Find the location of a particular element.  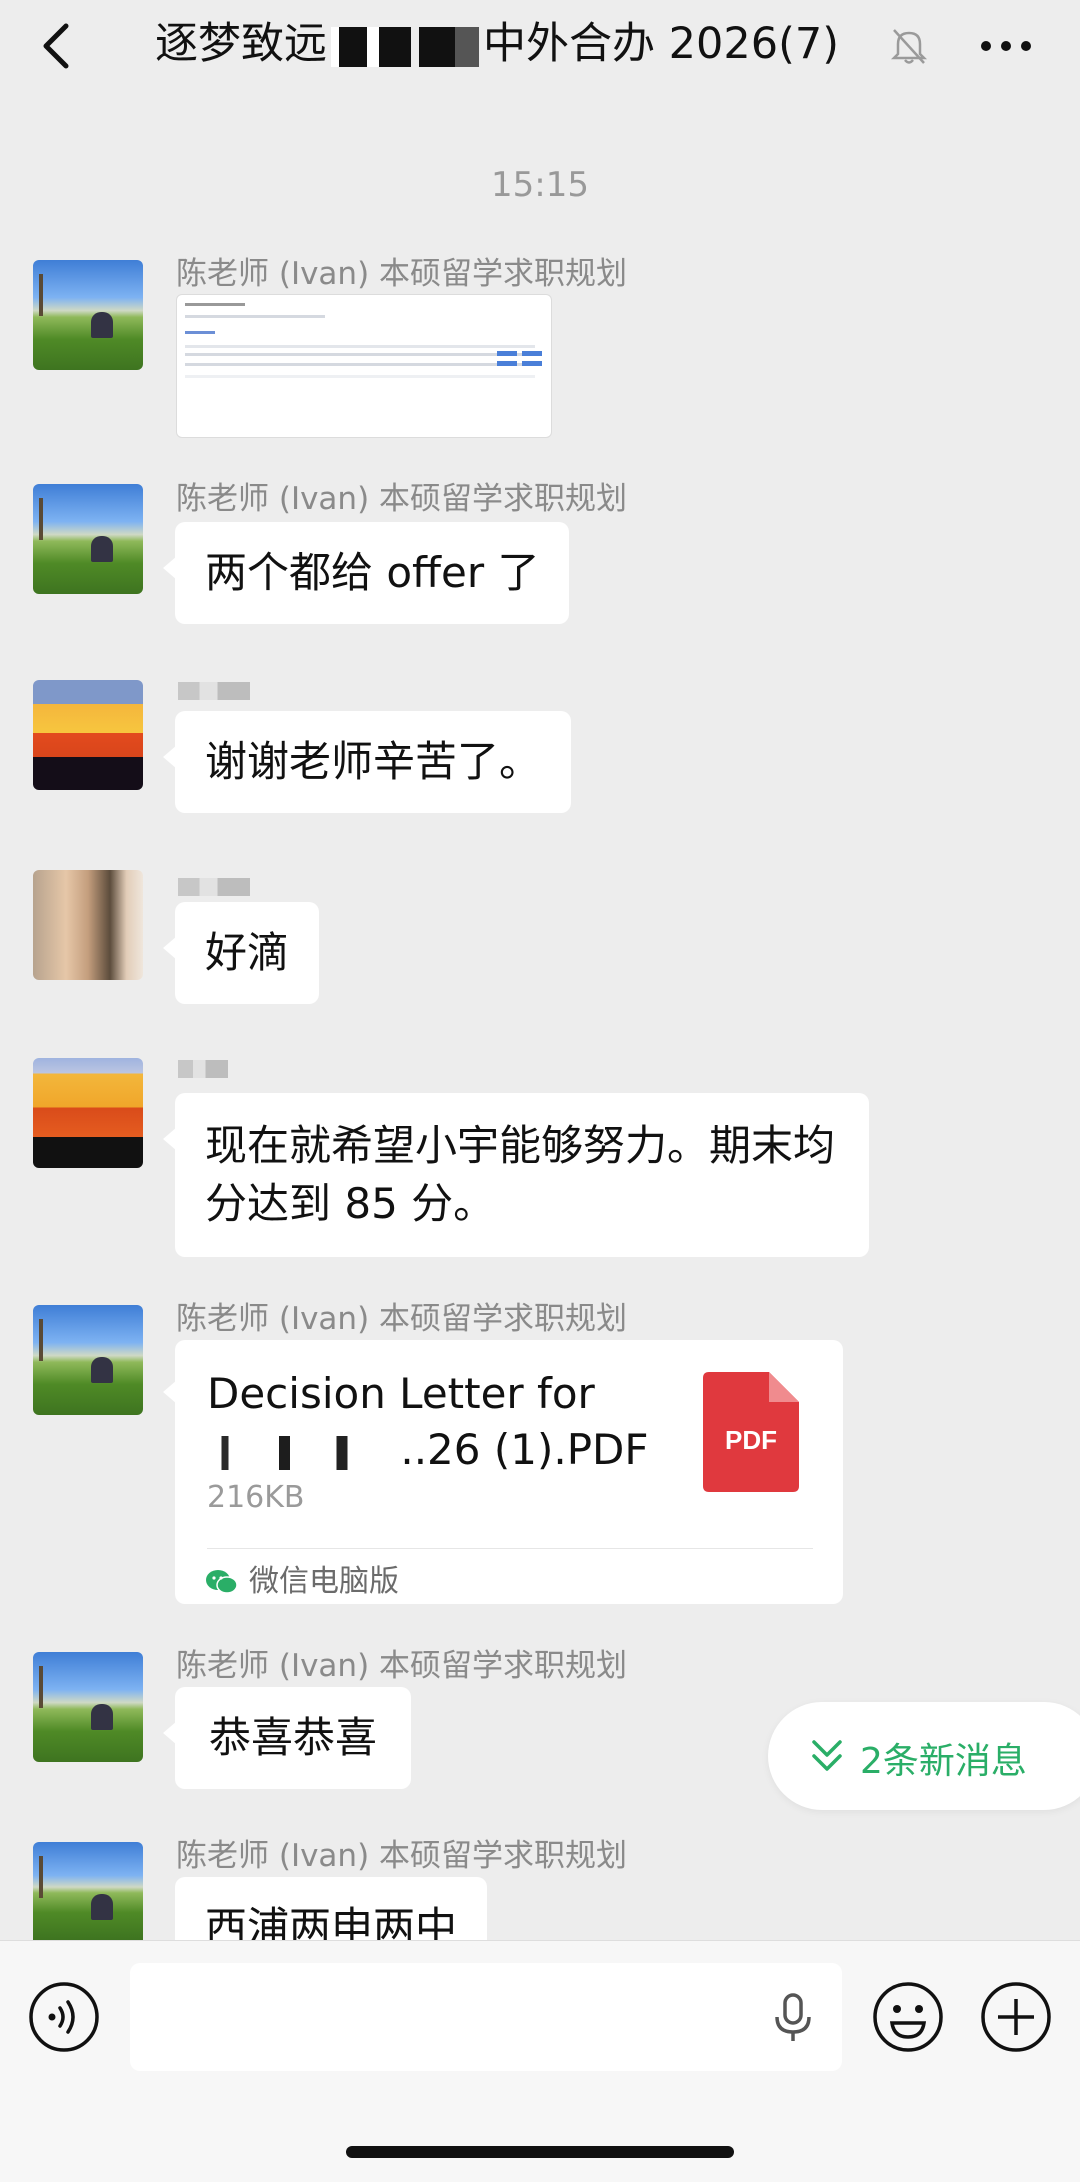

file-source: 微信电脑版 is located at coordinates (324, 1581).